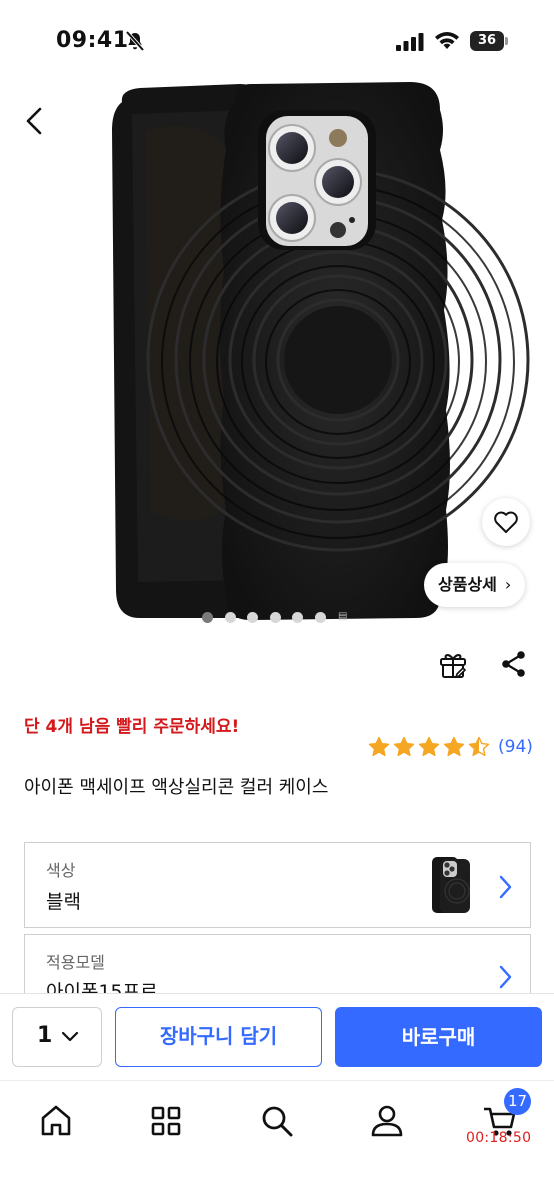  What do you see at coordinates (63, 902) in the screenshot?
I see `option-value: 블랙` at bounding box center [63, 902].